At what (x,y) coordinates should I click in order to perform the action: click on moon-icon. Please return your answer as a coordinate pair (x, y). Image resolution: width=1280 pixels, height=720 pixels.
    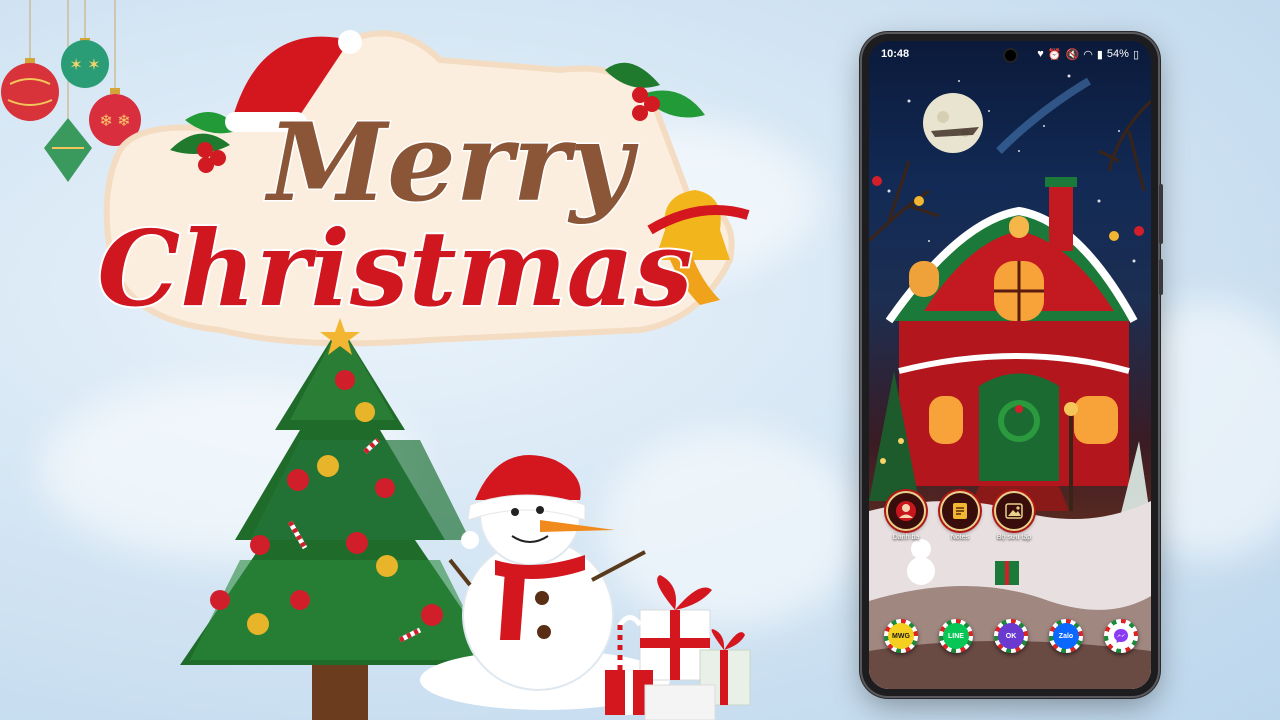
    Looking at the image, I should click on (953, 123).